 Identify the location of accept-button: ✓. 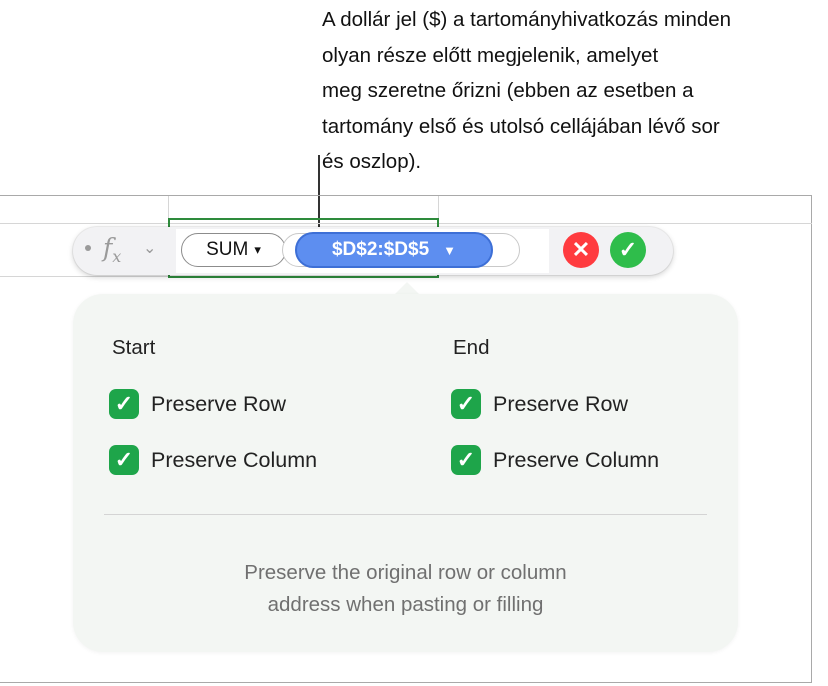
(628, 250).